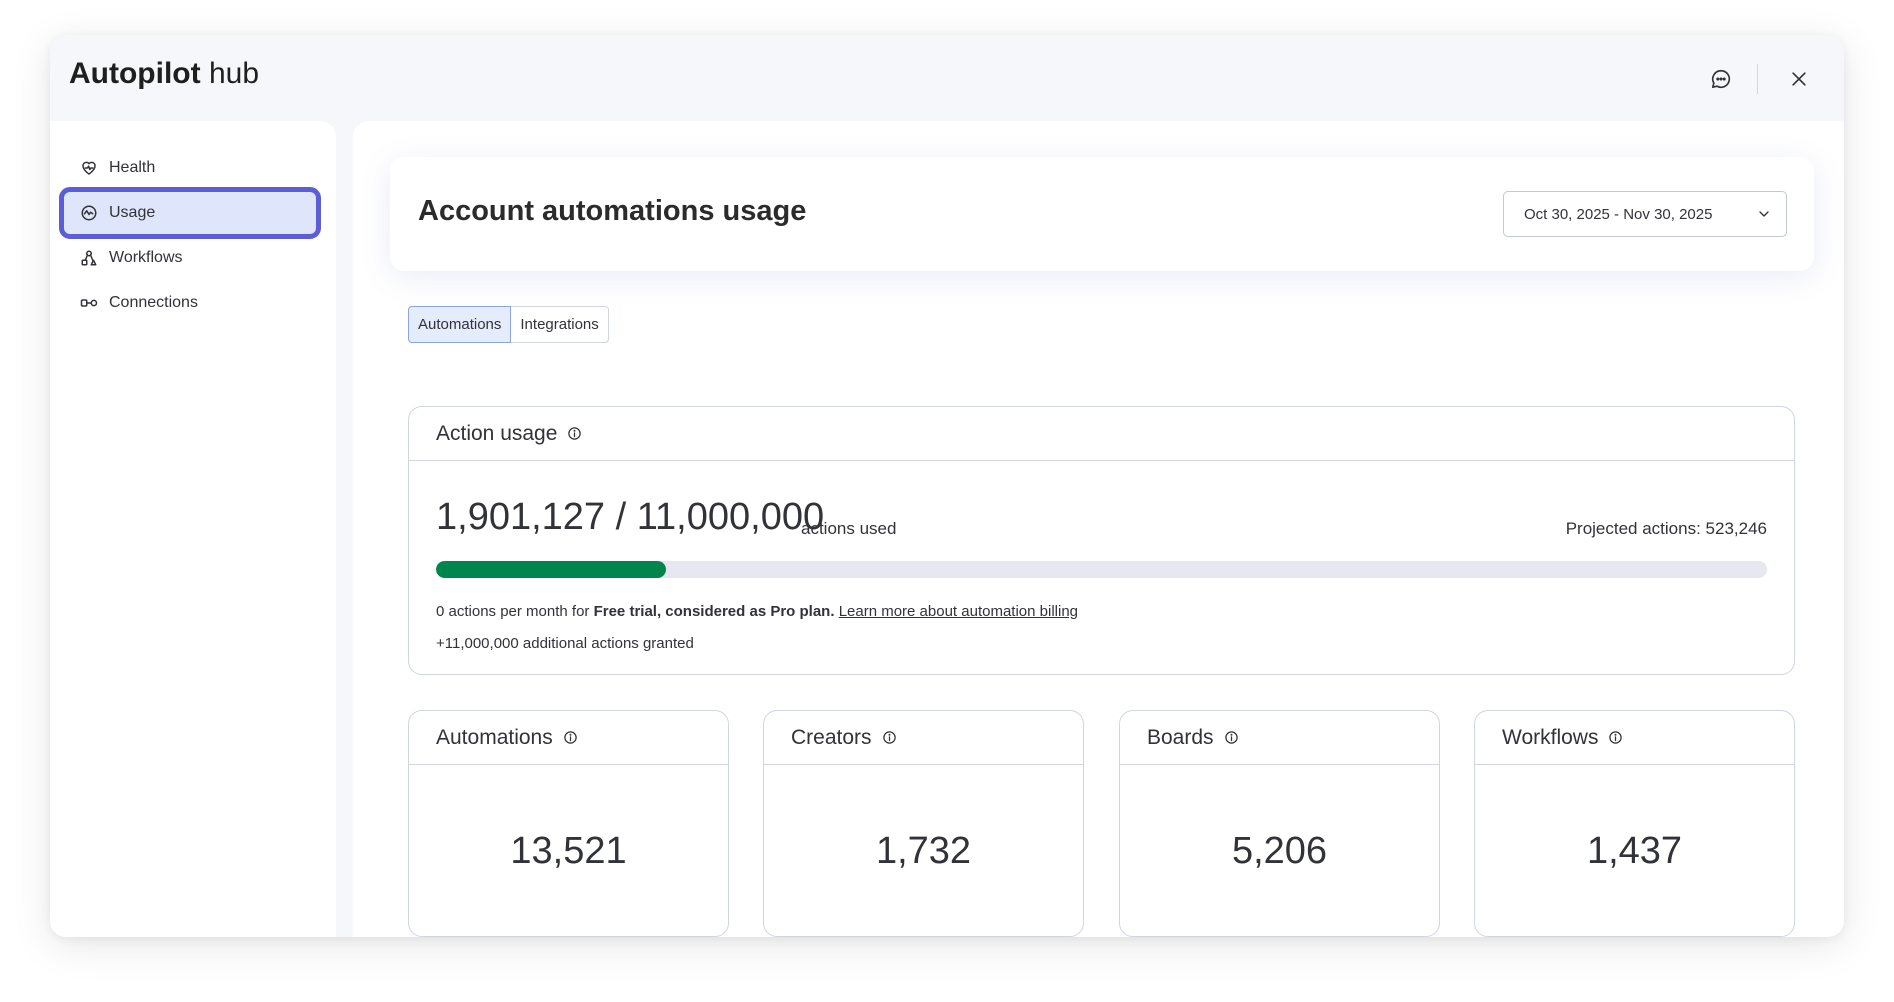 This screenshot has height=1002, width=1894. Describe the element at coordinates (193, 529) in the screenshot. I see `sidebar: Health Usage Workflows Connections` at that location.